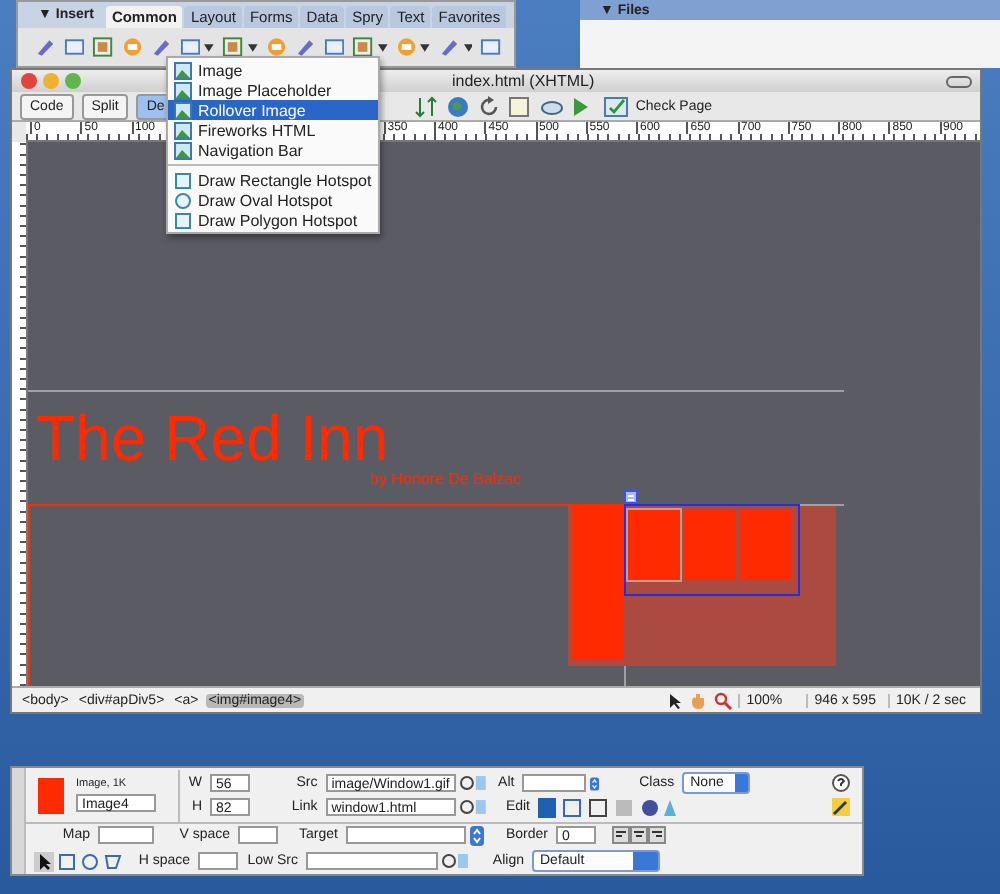 This screenshot has width=1000, height=894. What do you see at coordinates (640, 835) in the screenshot?
I see `alignment-icon` at bounding box center [640, 835].